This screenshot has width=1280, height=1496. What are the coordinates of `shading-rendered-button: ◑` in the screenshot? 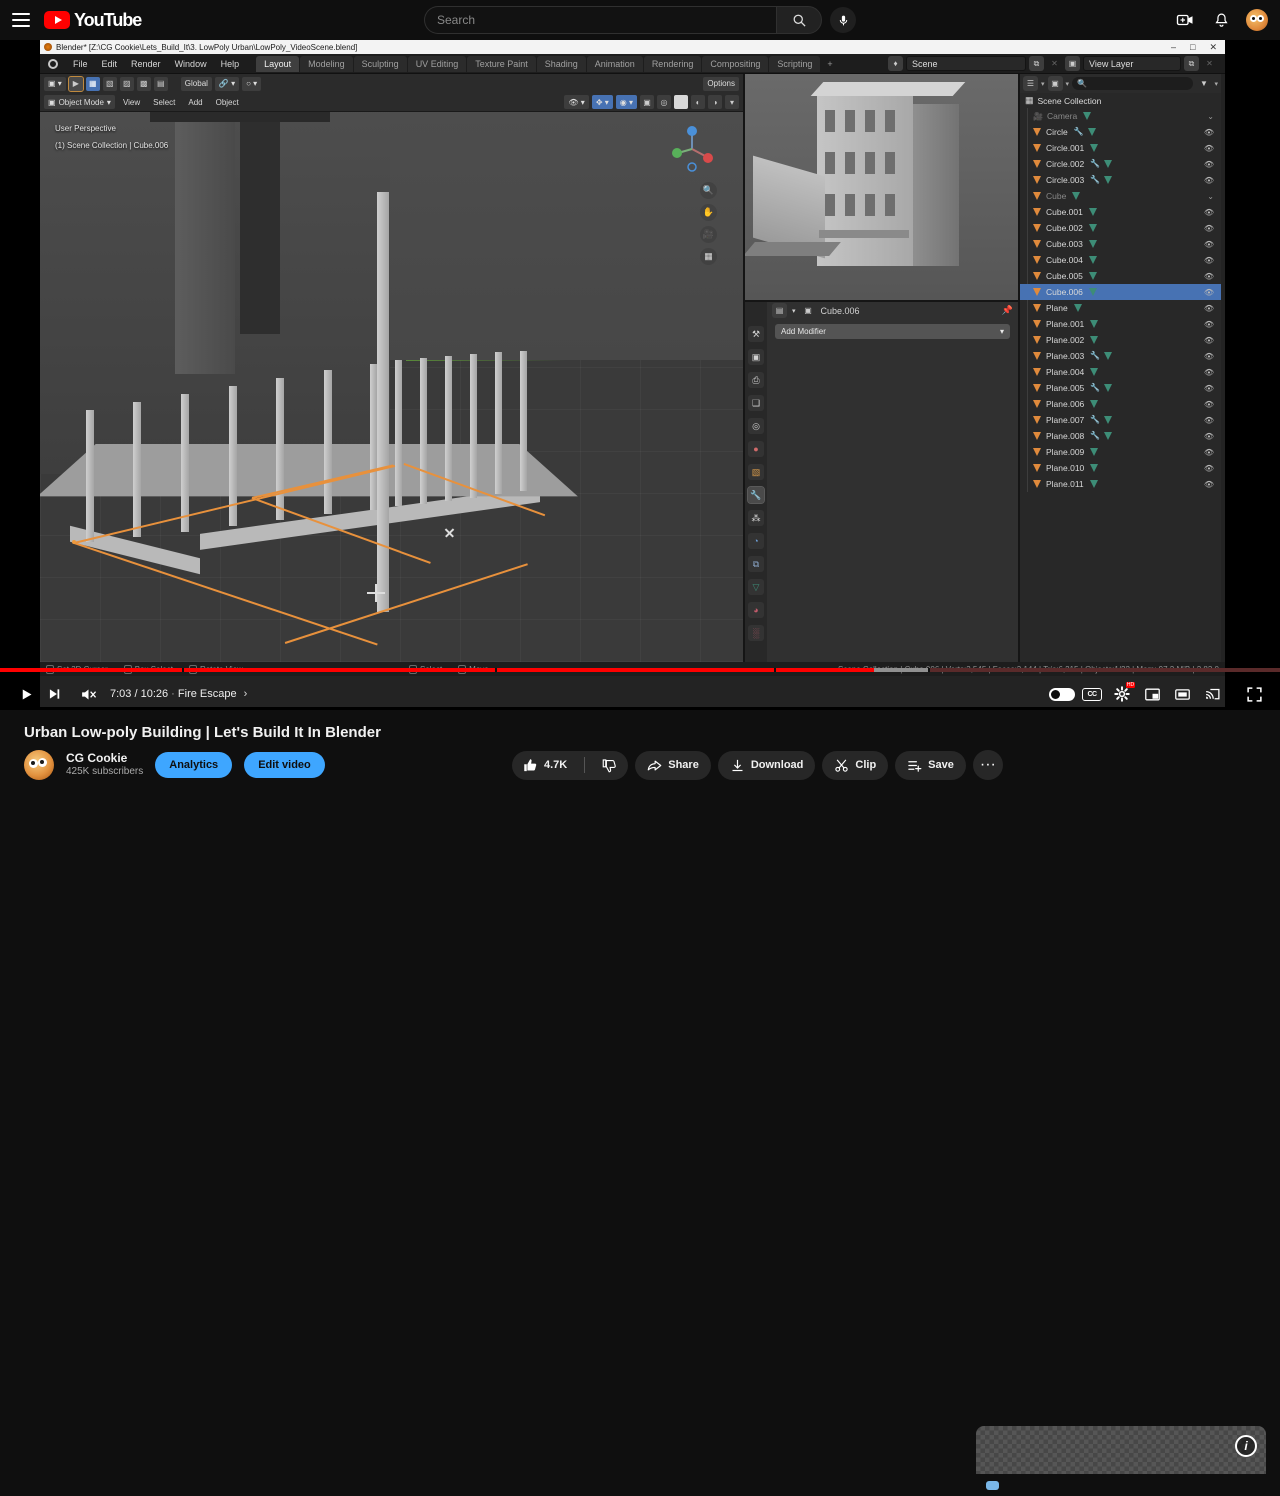 It's located at (715, 102).